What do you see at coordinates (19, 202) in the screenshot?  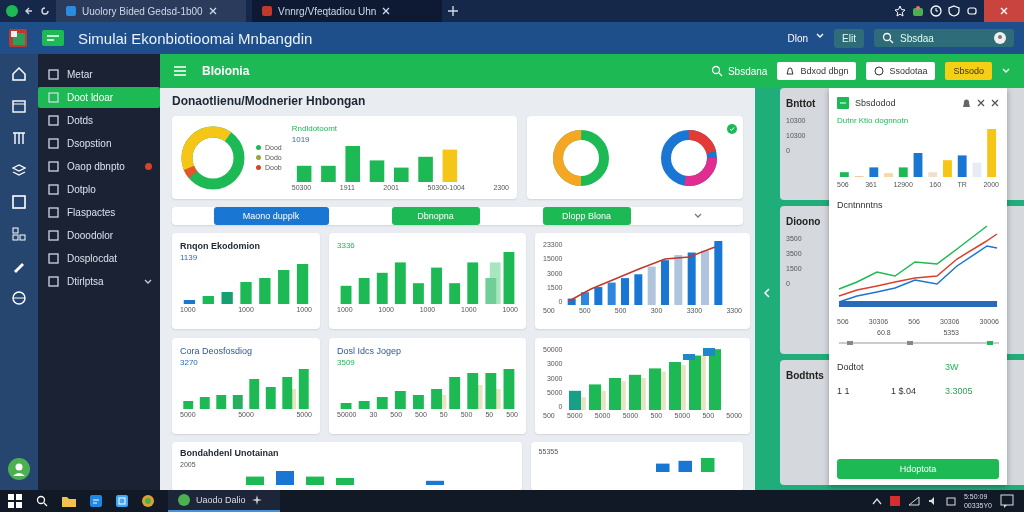 I see `window-icon` at bounding box center [19, 202].